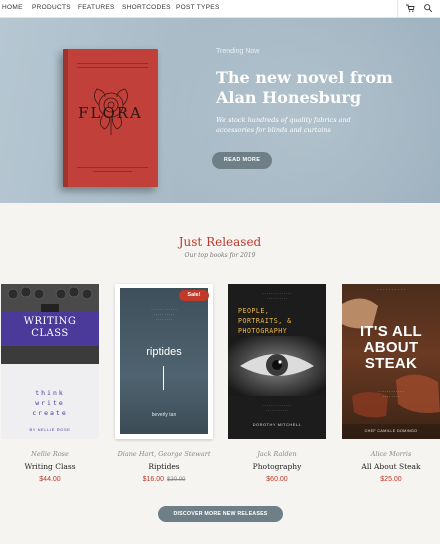 This screenshot has height=544, width=440. I want to click on cover-tagline-line: write, so click(50, 403).